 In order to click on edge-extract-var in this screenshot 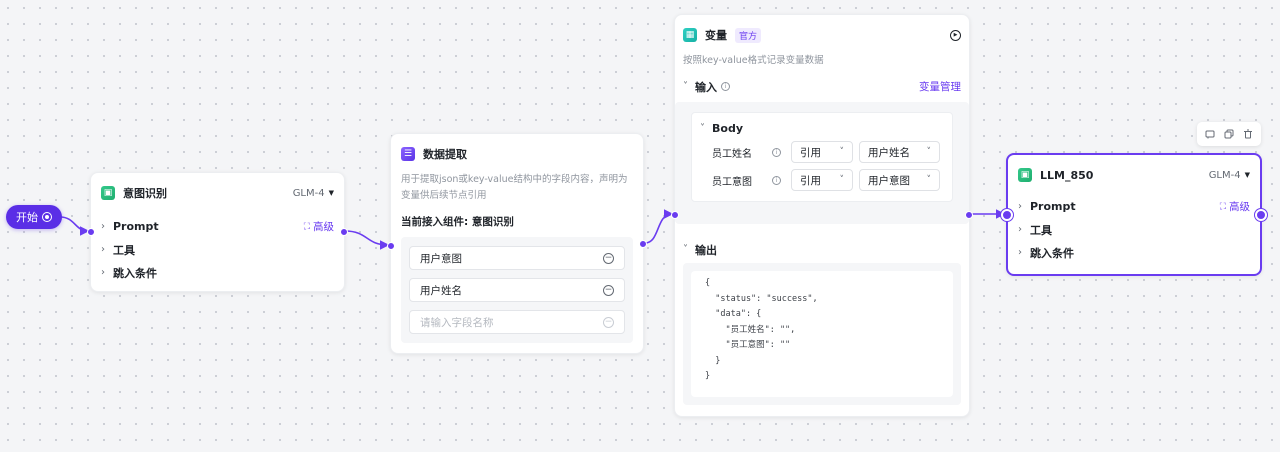, I will do `click(659, 226)`.